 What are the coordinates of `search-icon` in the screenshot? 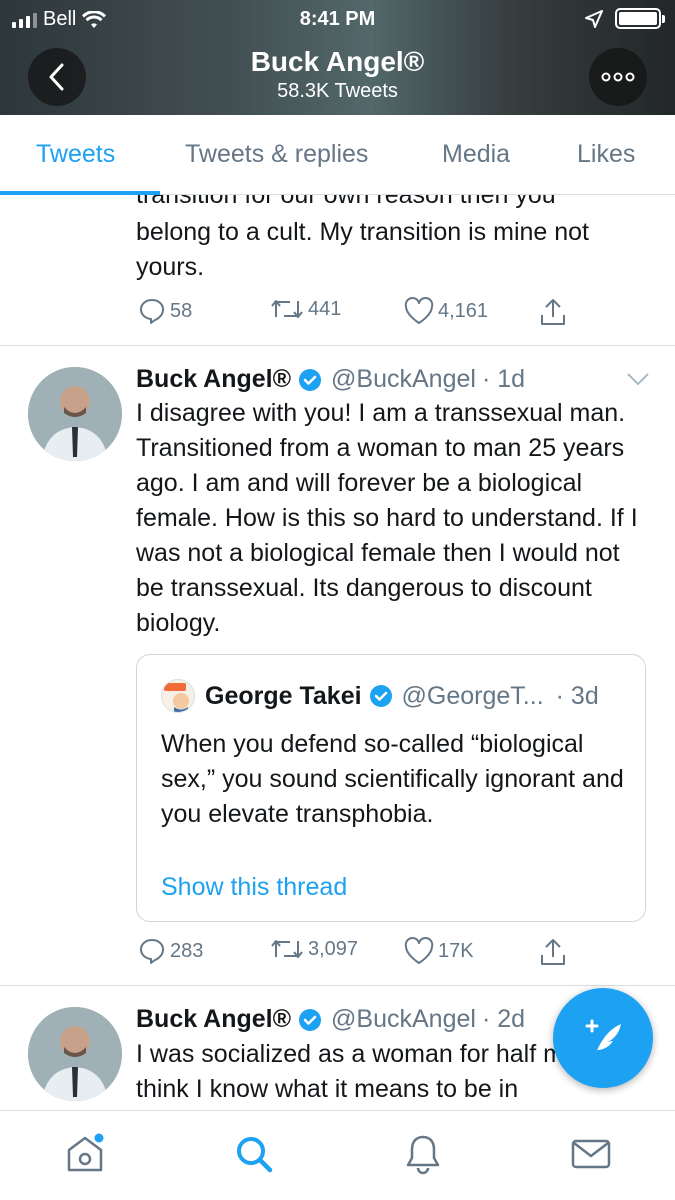 It's located at (255, 1155).